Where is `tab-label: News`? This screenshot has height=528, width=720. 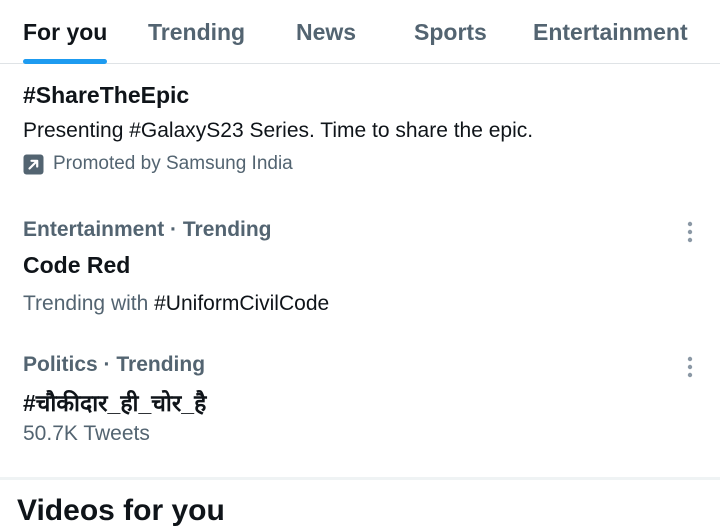
tab-label: News is located at coordinates (326, 31).